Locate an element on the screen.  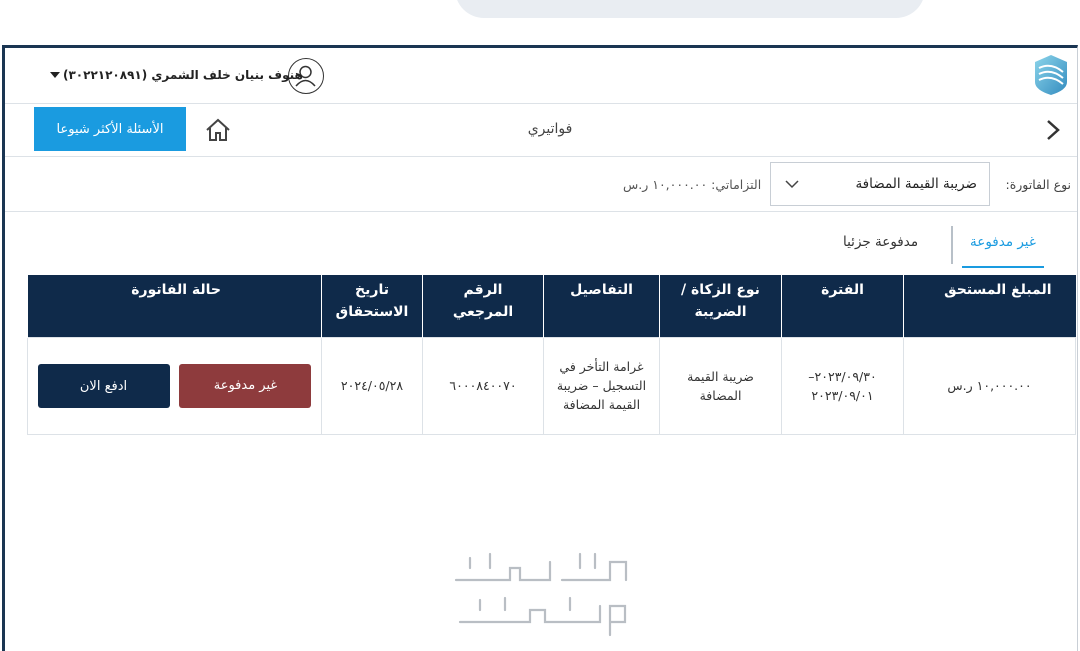
header-amount: المبلغ المستحق is located at coordinates (989, 306).